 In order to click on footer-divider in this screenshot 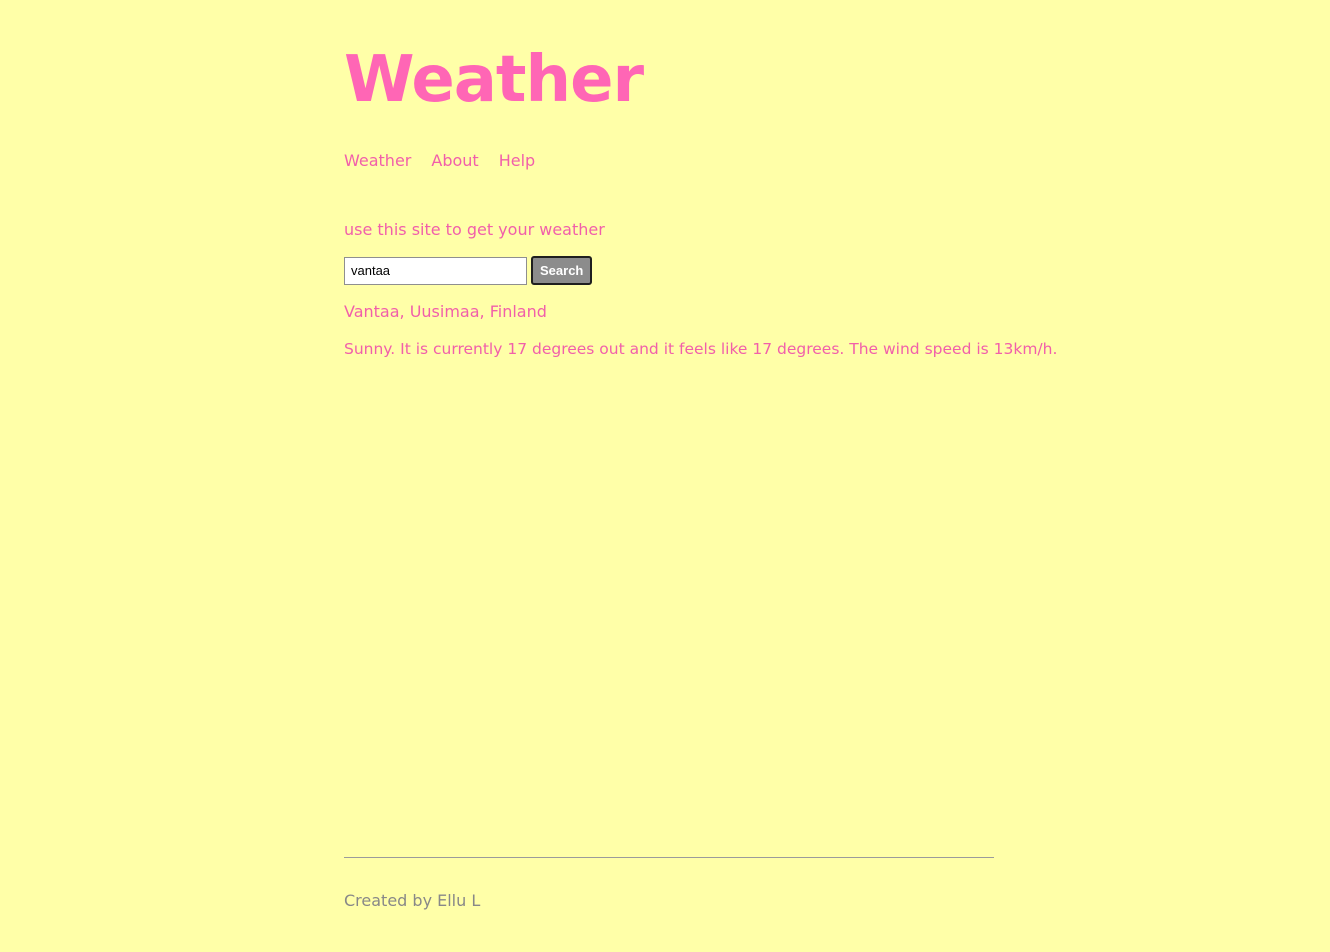, I will do `click(669, 857)`.